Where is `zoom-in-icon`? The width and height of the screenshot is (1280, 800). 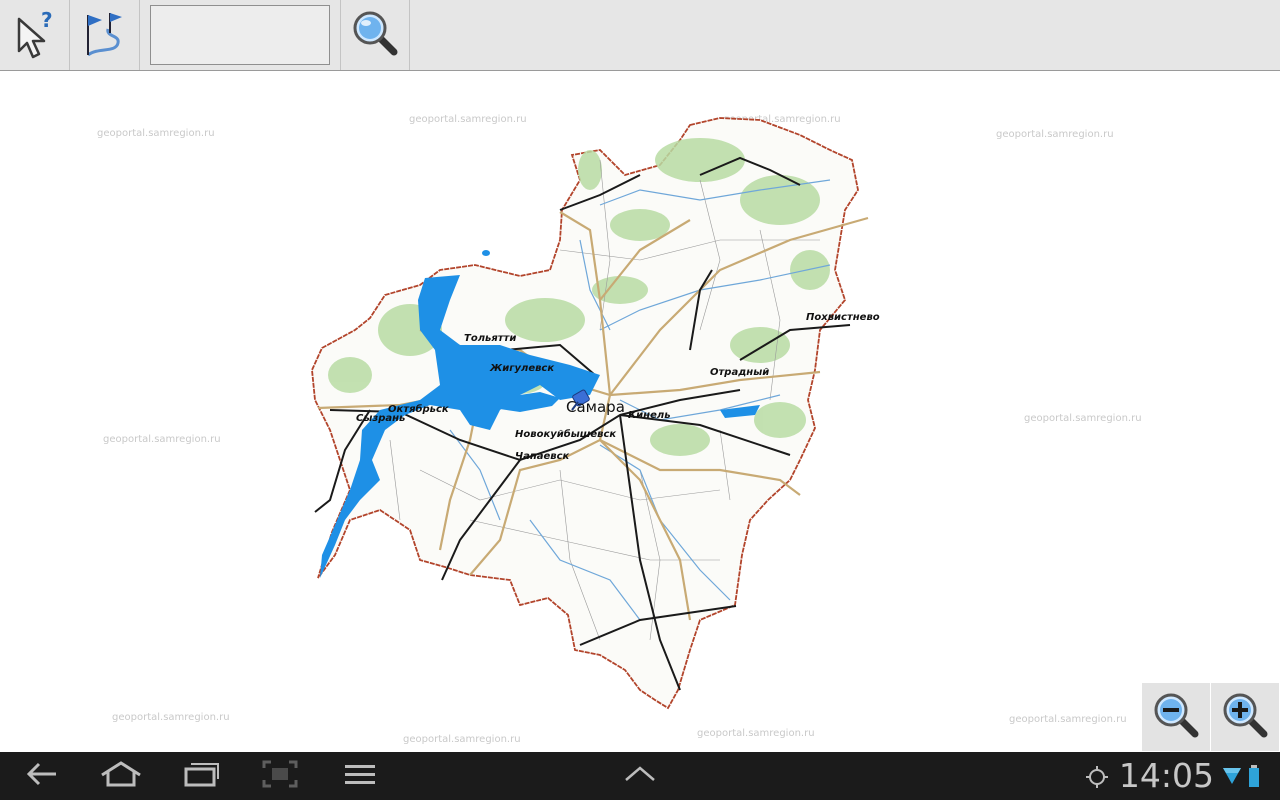 zoom-in-icon is located at coordinates (1245, 717).